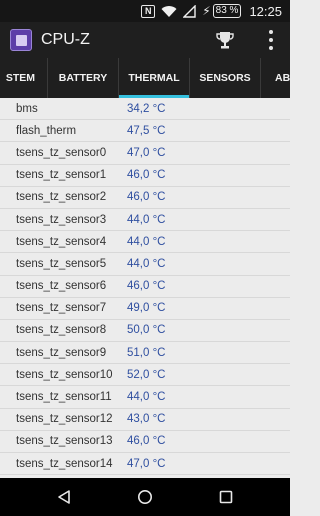 This screenshot has height=516, width=320. Describe the element at coordinates (271, 40) in the screenshot. I see `more-options-button` at that location.